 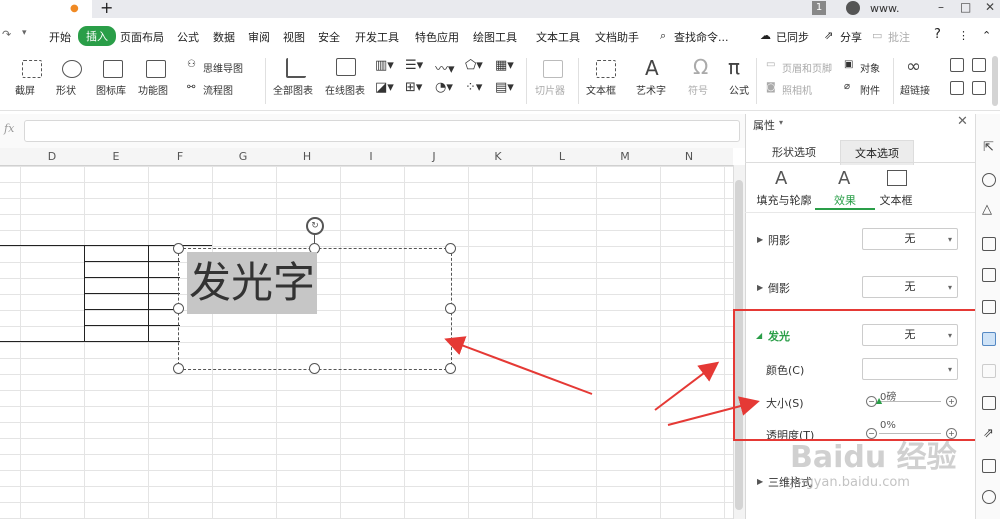 I want to click on column-header: D, so click(x=52, y=156).